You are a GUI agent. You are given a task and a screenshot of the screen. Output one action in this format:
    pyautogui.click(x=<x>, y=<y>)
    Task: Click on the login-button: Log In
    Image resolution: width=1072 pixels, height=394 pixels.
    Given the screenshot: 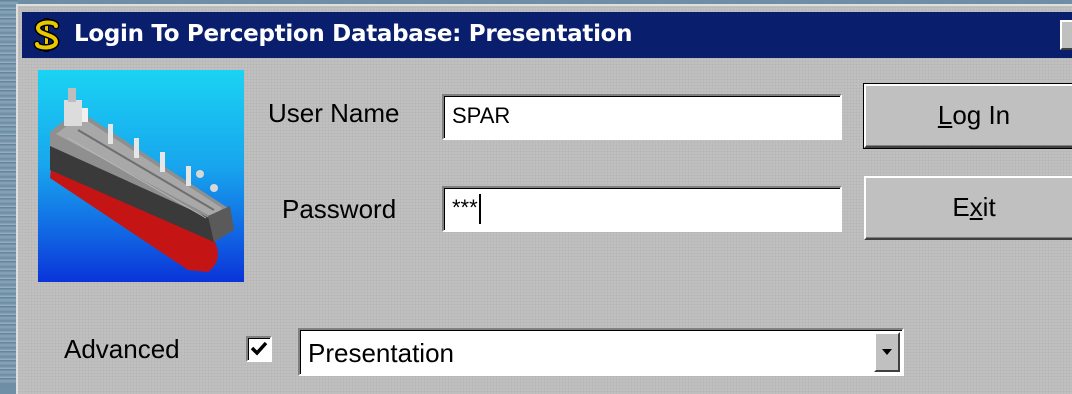 What is the action you would take?
    pyautogui.click(x=967, y=116)
    